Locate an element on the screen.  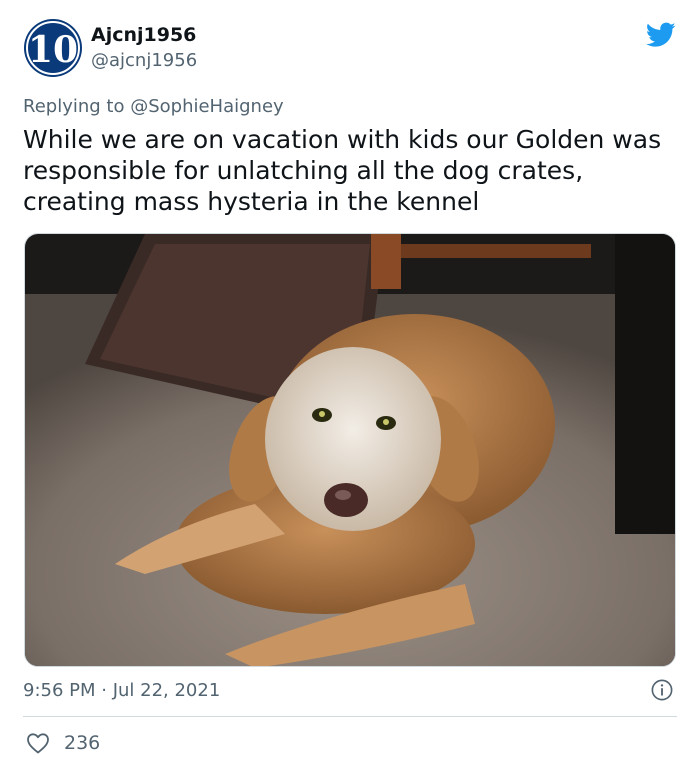
tweet-timestamp: 9:56 PM · Jul 22, 2021 is located at coordinates (121, 690).